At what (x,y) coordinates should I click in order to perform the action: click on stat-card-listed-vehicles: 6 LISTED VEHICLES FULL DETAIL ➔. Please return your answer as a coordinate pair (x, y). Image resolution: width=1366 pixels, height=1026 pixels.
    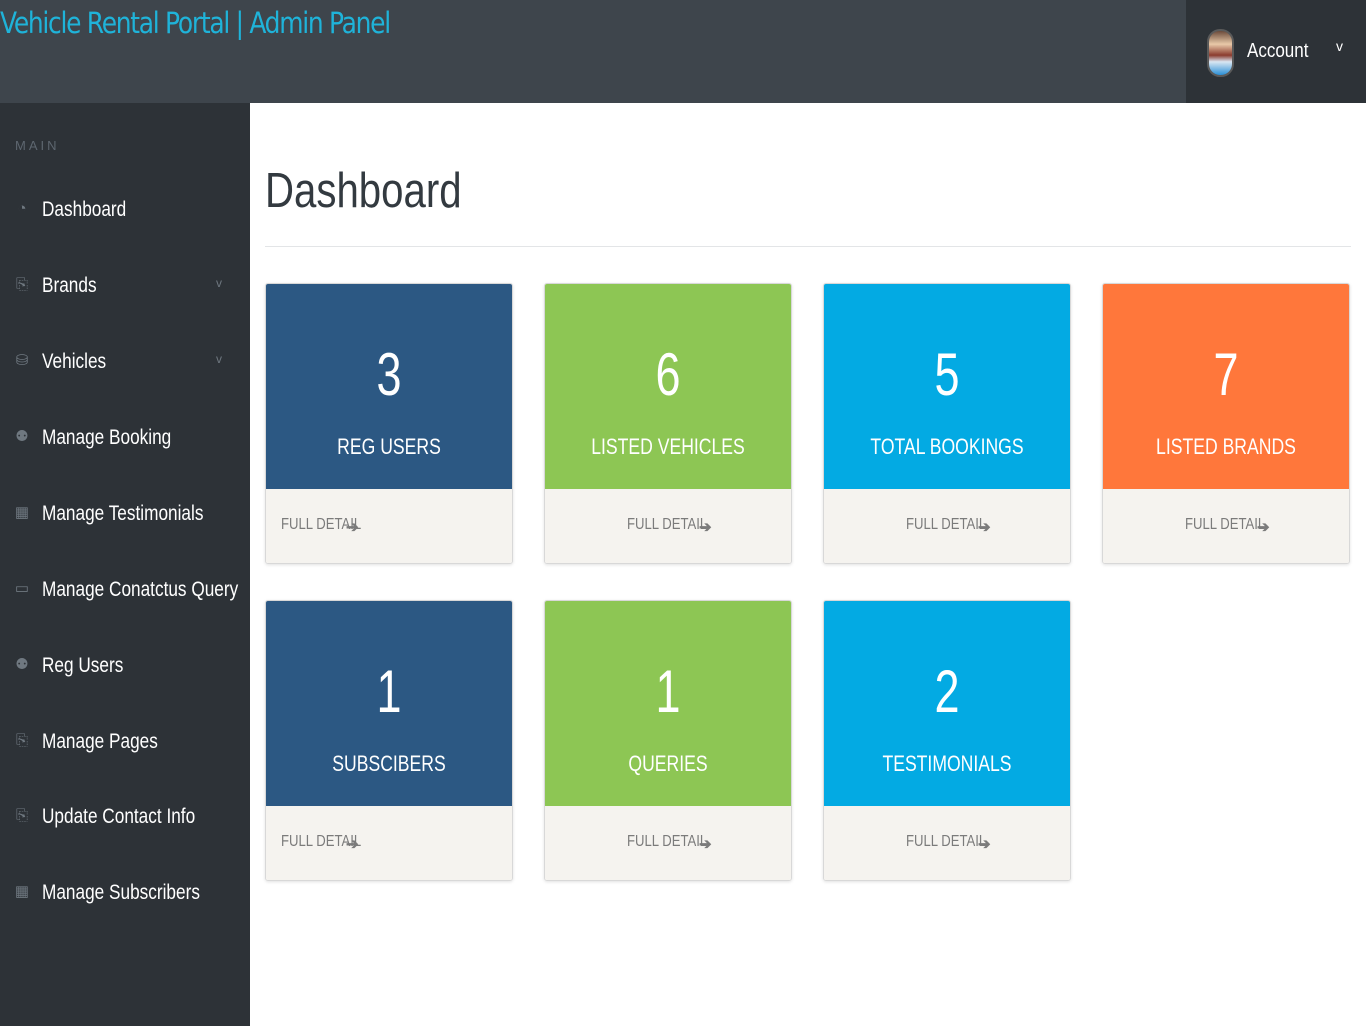
    Looking at the image, I should click on (668, 423).